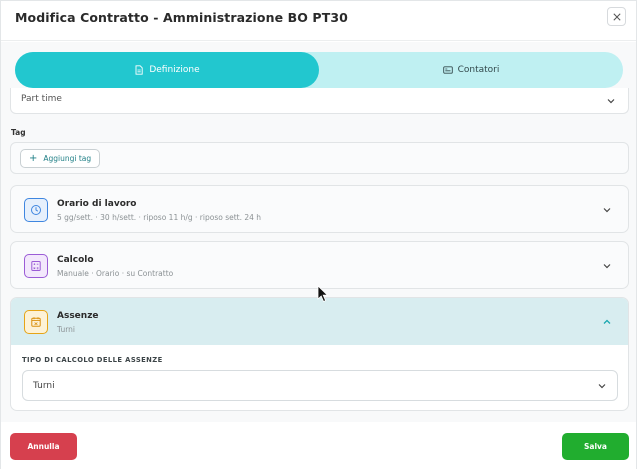 This screenshot has height=469, width=637. I want to click on absence-calc-value: Turni, so click(44, 386).